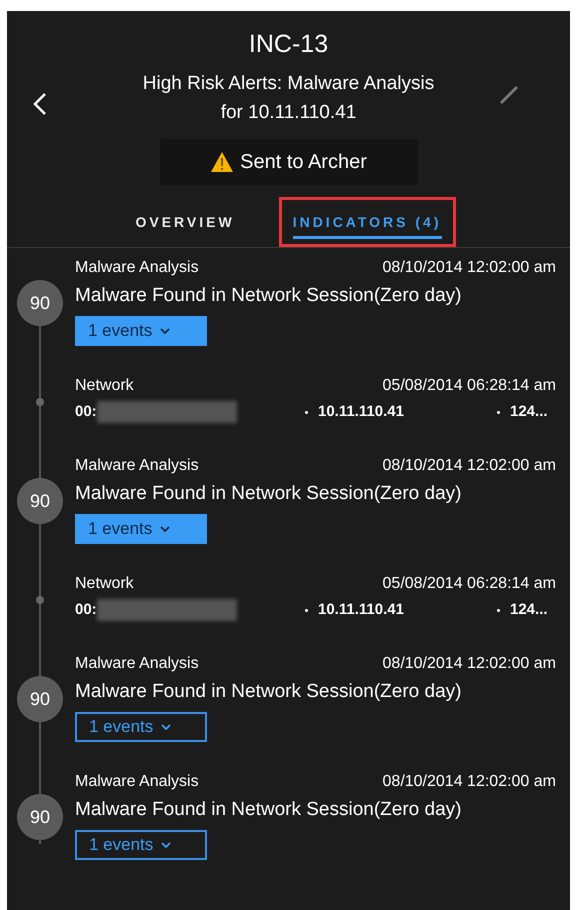 The height and width of the screenshot is (910, 577). Describe the element at coordinates (40, 104) in the screenshot. I see `back-icon` at that location.